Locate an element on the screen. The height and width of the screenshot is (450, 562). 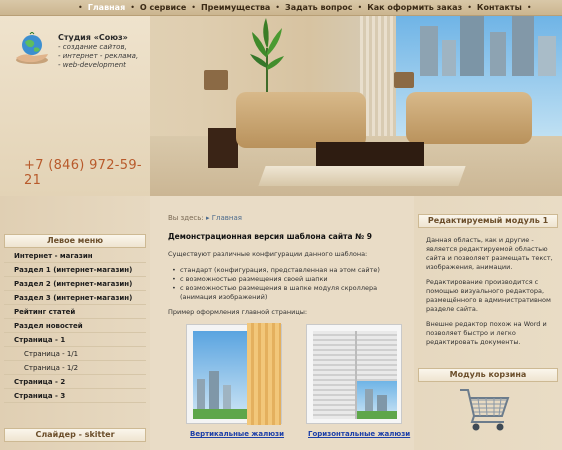
example-label: Пример оформления главной страницы: is located at coordinates (238, 312).